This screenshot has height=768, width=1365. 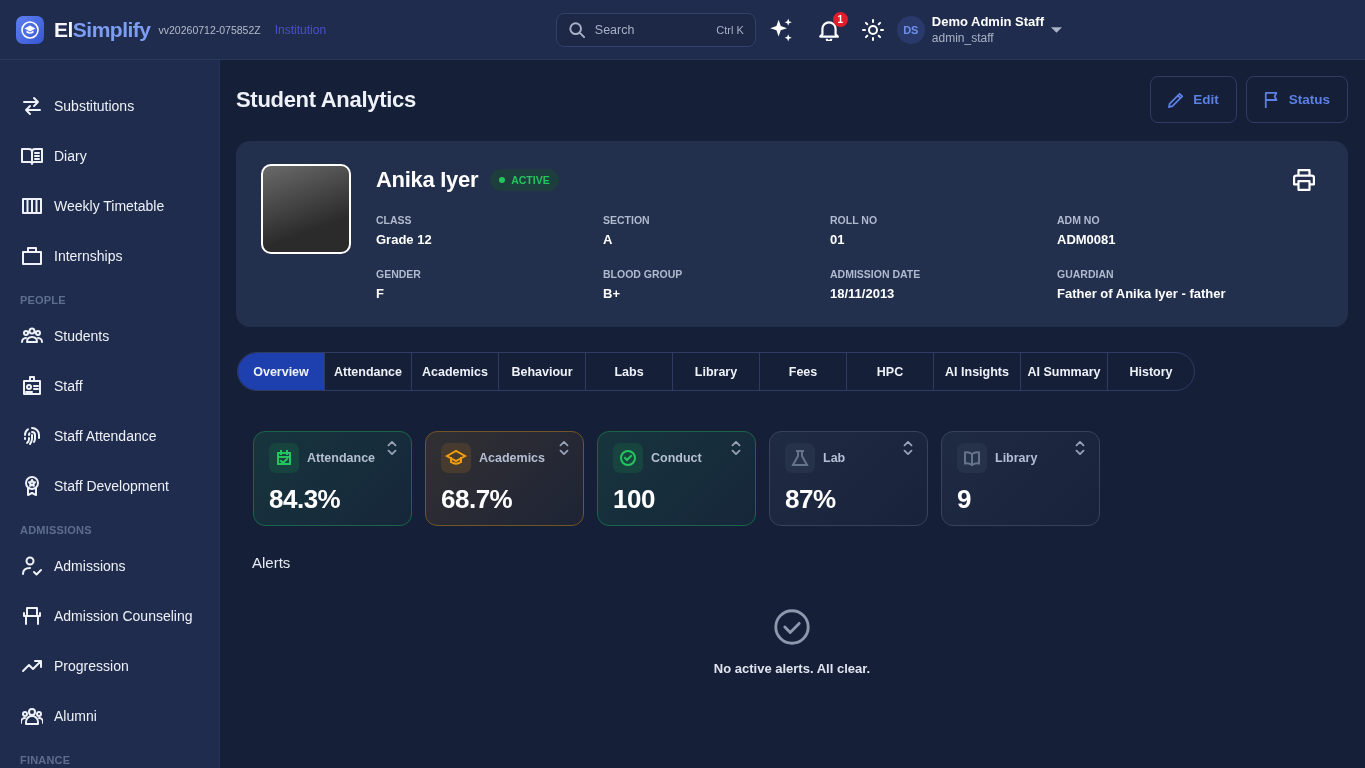 What do you see at coordinates (109, 256) in the screenshot?
I see `sidebar-item: Internships` at bounding box center [109, 256].